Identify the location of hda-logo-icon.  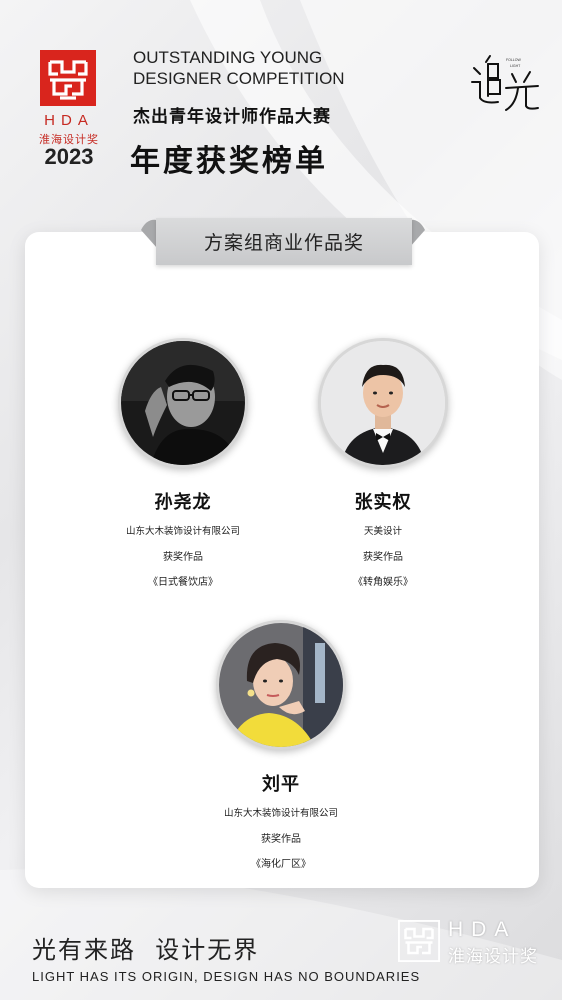
(68, 78).